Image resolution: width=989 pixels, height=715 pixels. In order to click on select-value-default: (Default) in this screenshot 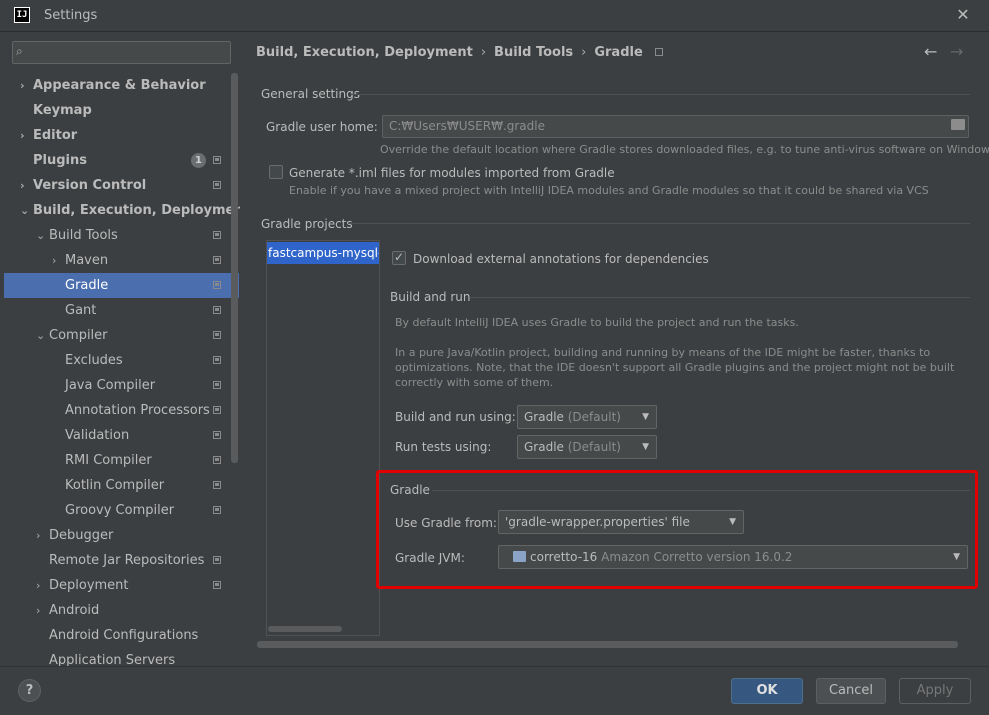, I will do `click(594, 447)`.